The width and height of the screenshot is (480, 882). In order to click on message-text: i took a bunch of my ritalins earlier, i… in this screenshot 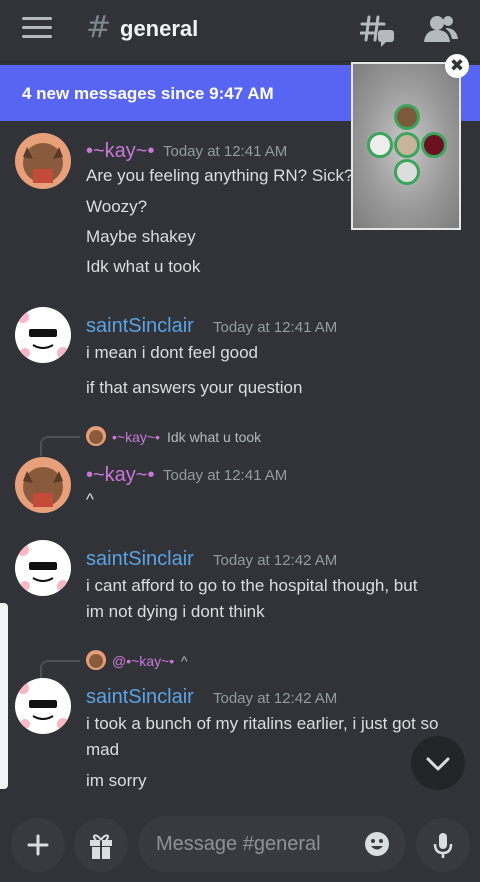, I will do `click(262, 723)`.